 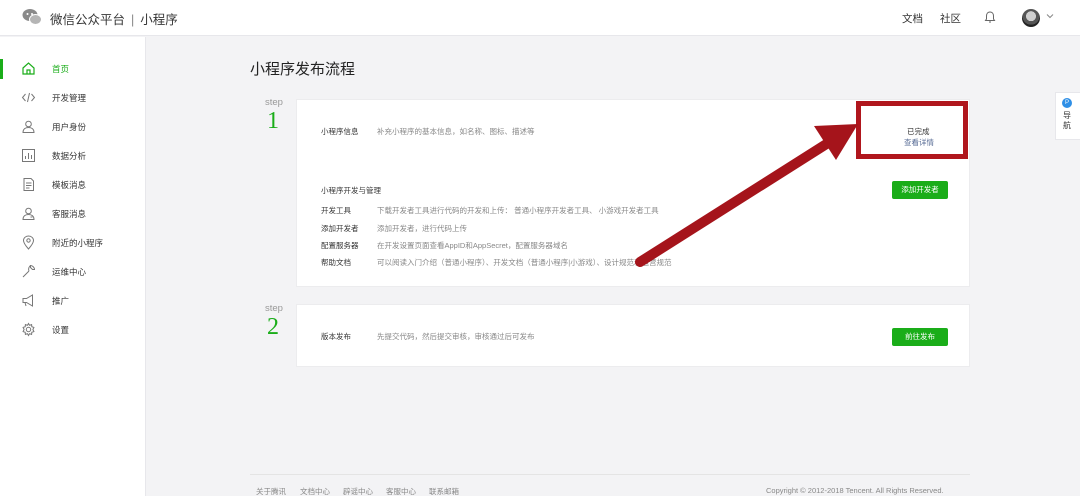 I want to click on chevron-down-icon, so click(x=1050, y=16).